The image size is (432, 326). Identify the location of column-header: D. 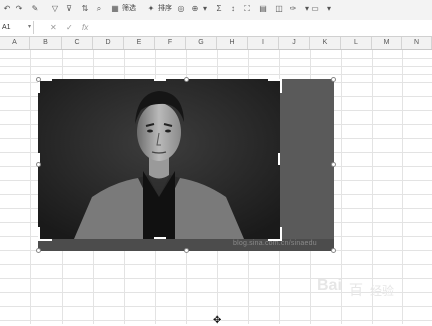
(108, 43).